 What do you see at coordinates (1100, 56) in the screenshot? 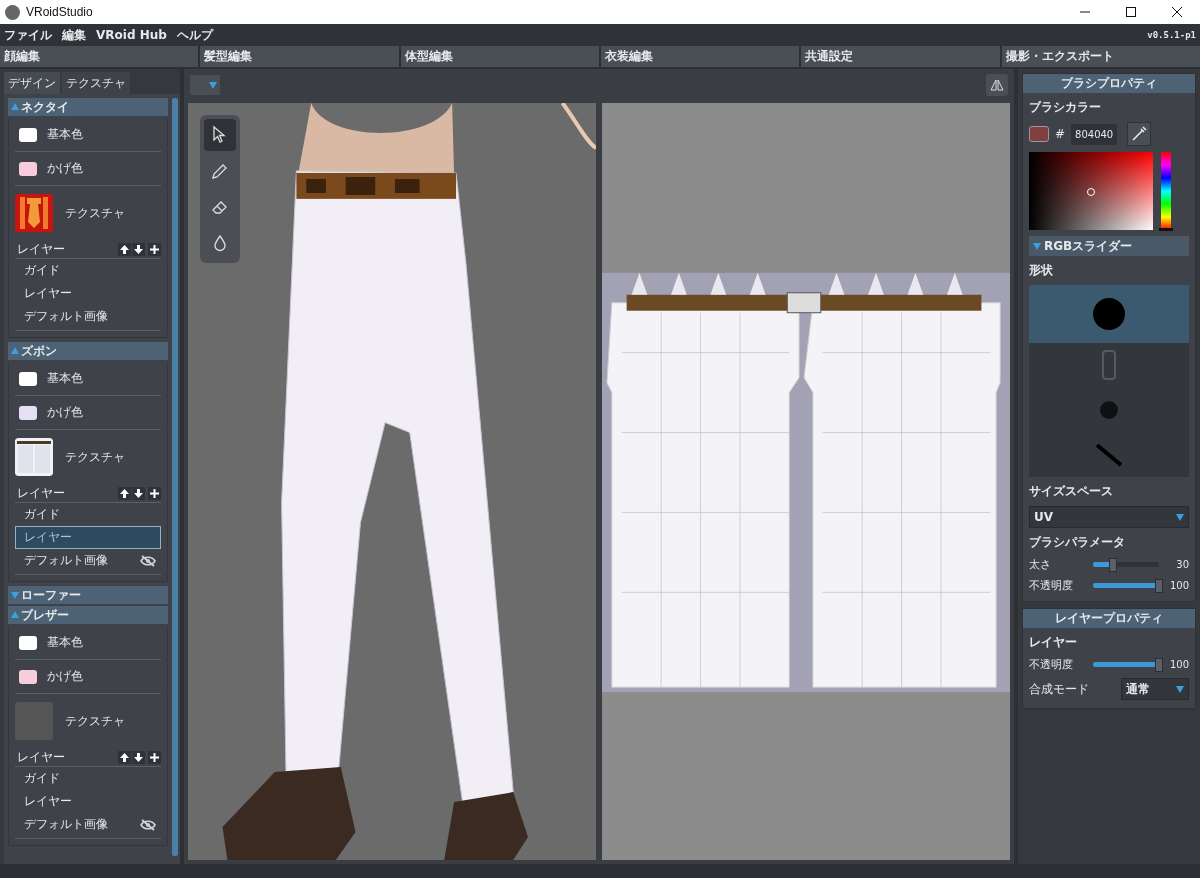
I see `mode-tab: 撮影・エクスポート` at bounding box center [1100, 56].